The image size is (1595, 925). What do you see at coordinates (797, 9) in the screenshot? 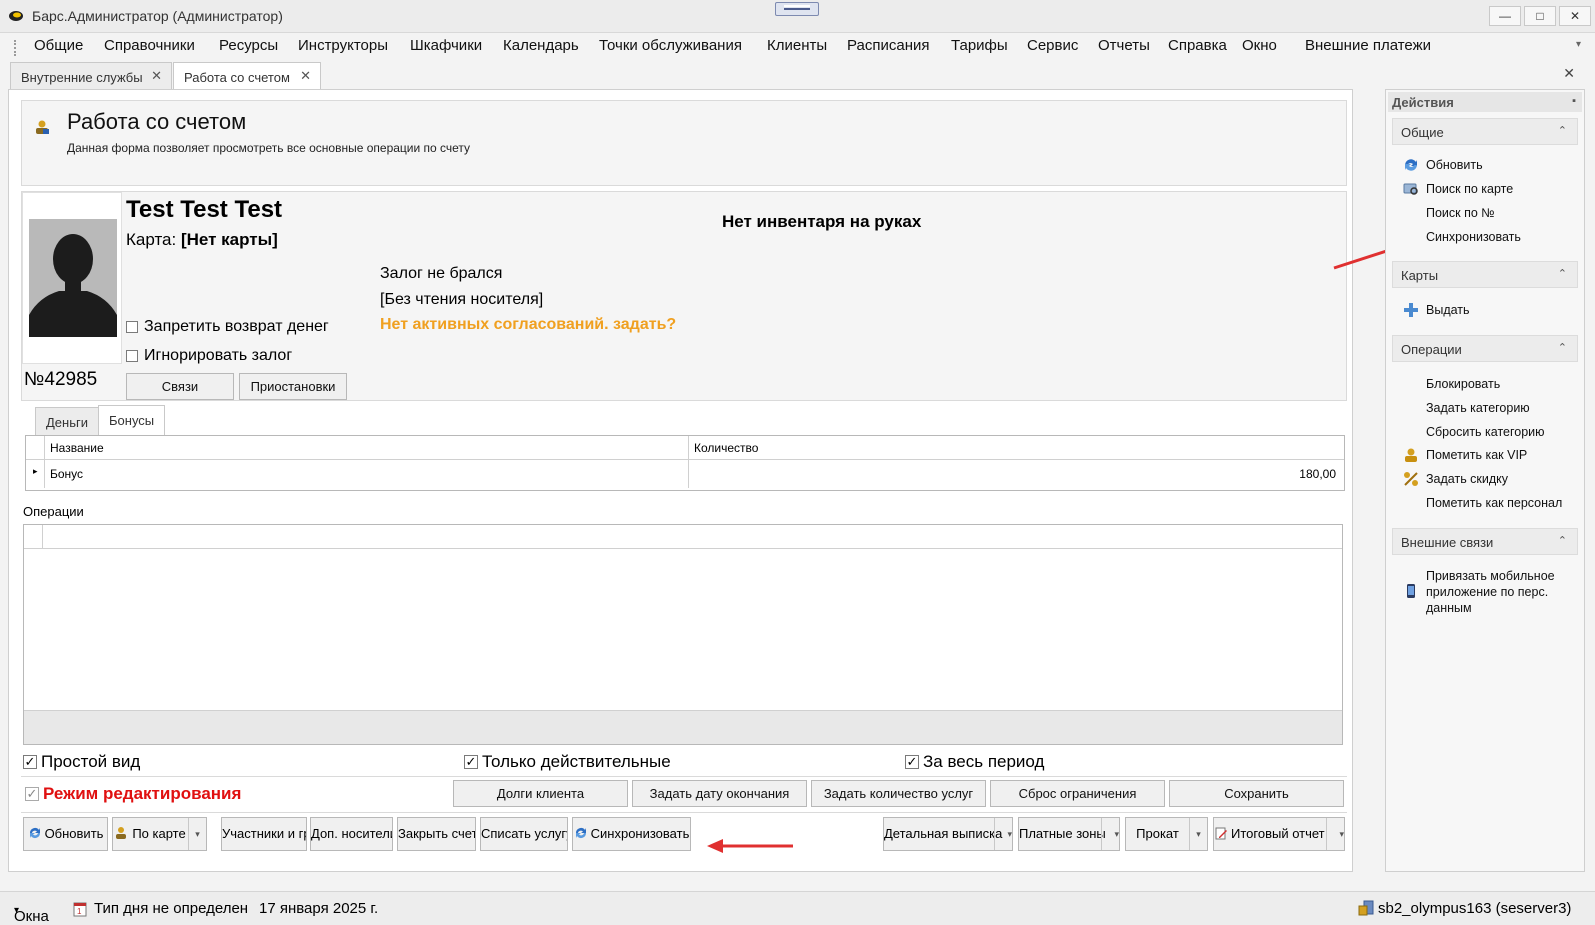
I see `window-drag-handle` at bounding box center [797, 9].